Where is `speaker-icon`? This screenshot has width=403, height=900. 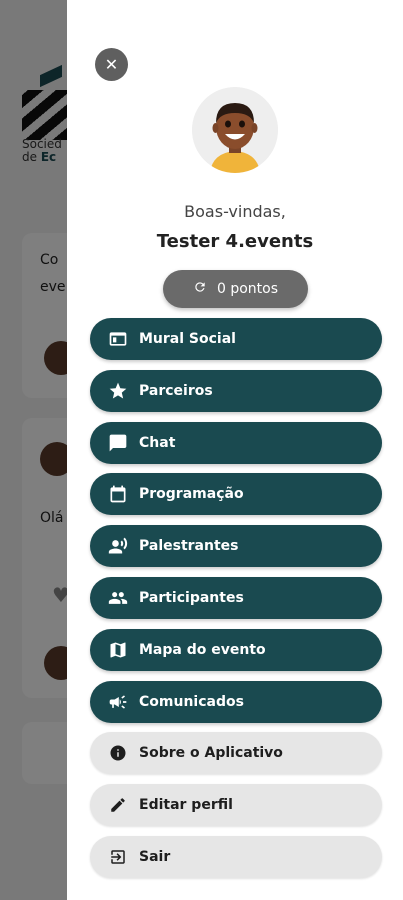
speaker-icon is located at coordinates (118, 546).